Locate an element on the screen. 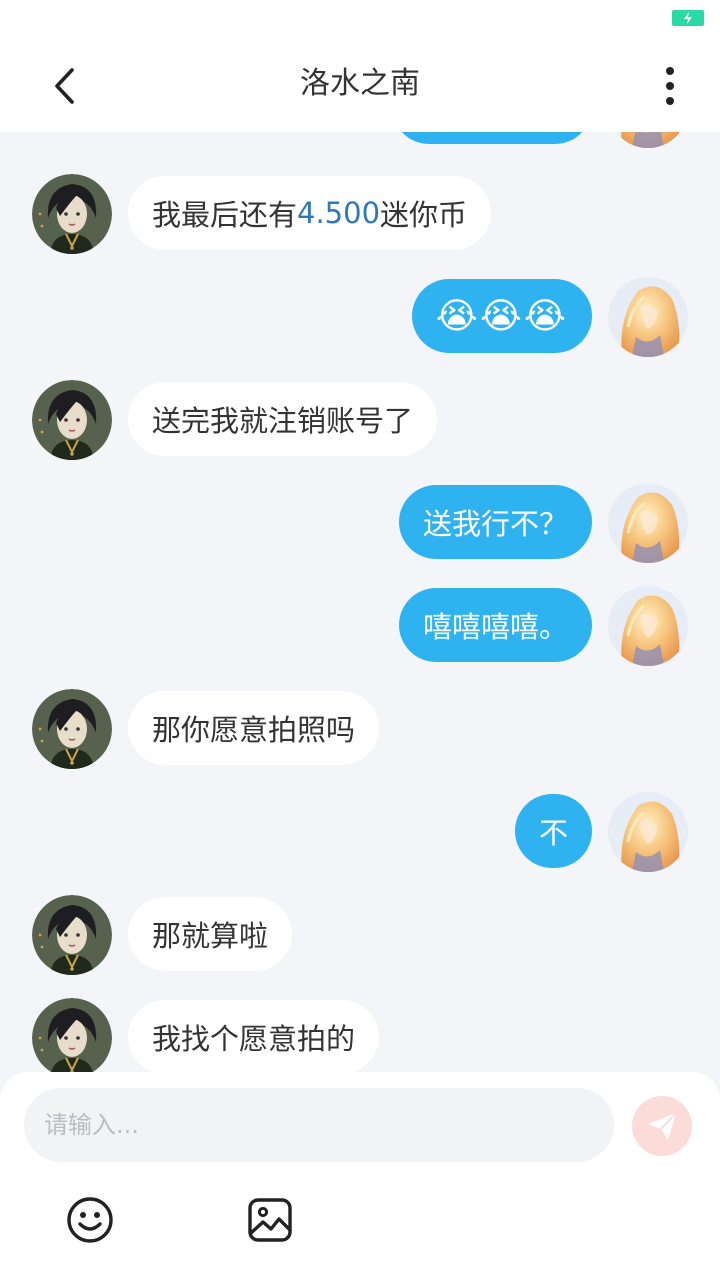 This screenshot has height=1280, width=720. emoji-button is located at coordinates (90, 1220).